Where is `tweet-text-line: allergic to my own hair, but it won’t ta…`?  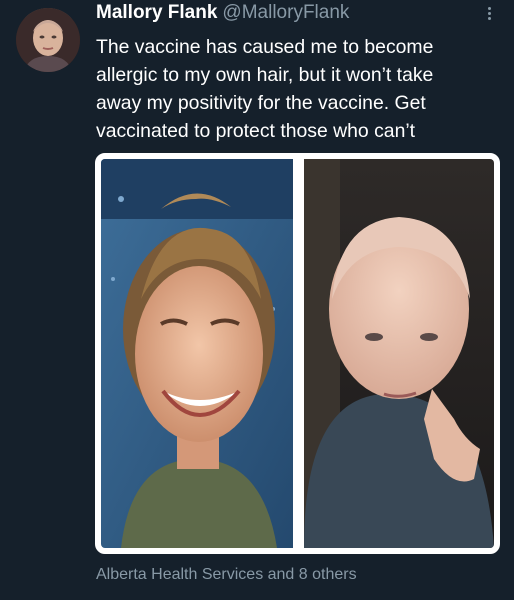 tweet-text-line: allergic to my own hair, but it won’t ta… is located at coordinates (265, 75).